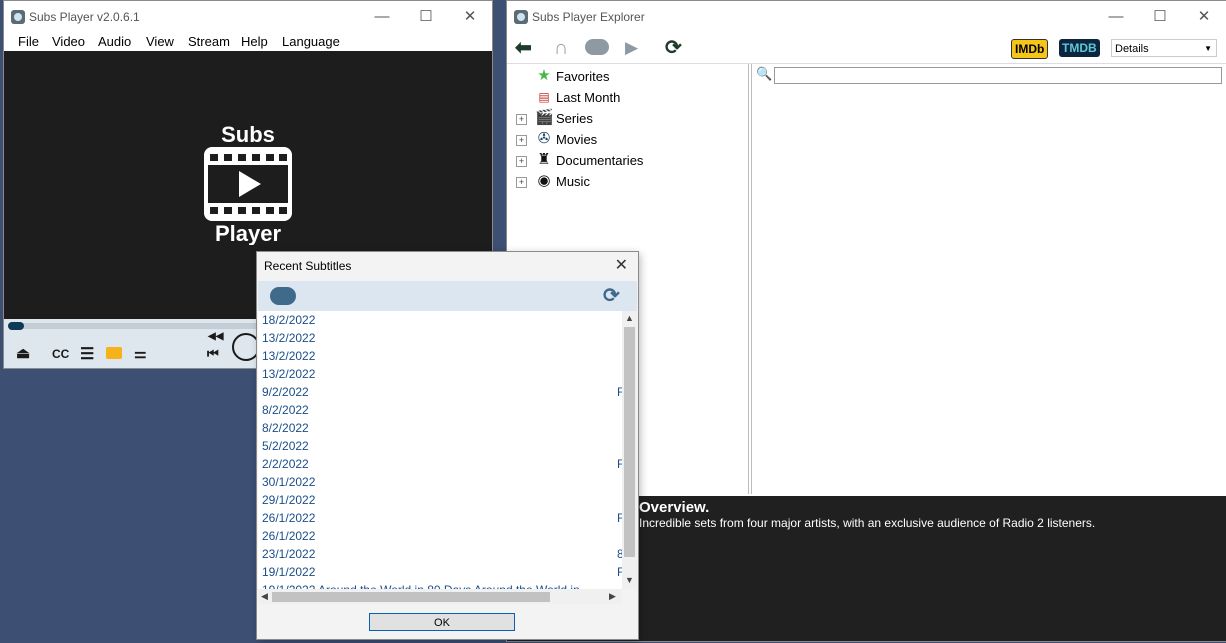 This screenshot has height=643, width=1226. I want to click on music-disc-icon: ◉, so click(544, 180).